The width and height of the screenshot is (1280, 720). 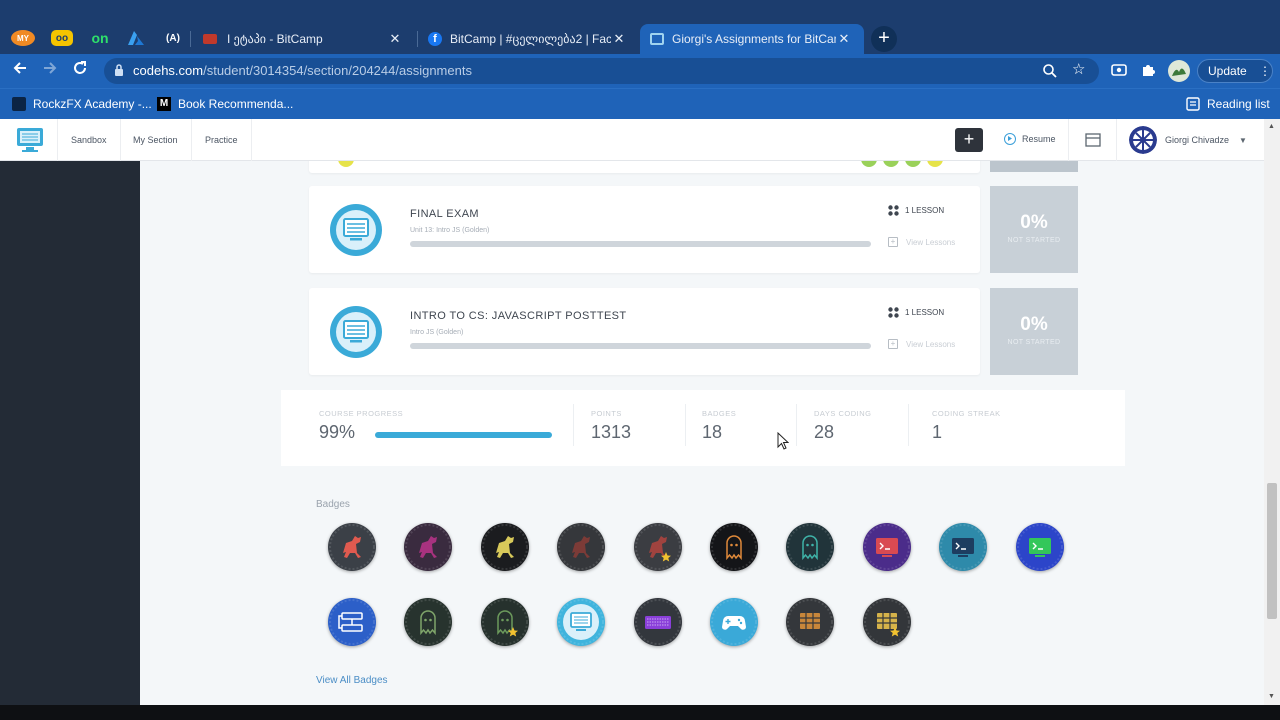 What do you see at coordinates (62, 38) in the screenshot?
I see `pinned-tab-duo: oo` at bounding box center [62, 38].